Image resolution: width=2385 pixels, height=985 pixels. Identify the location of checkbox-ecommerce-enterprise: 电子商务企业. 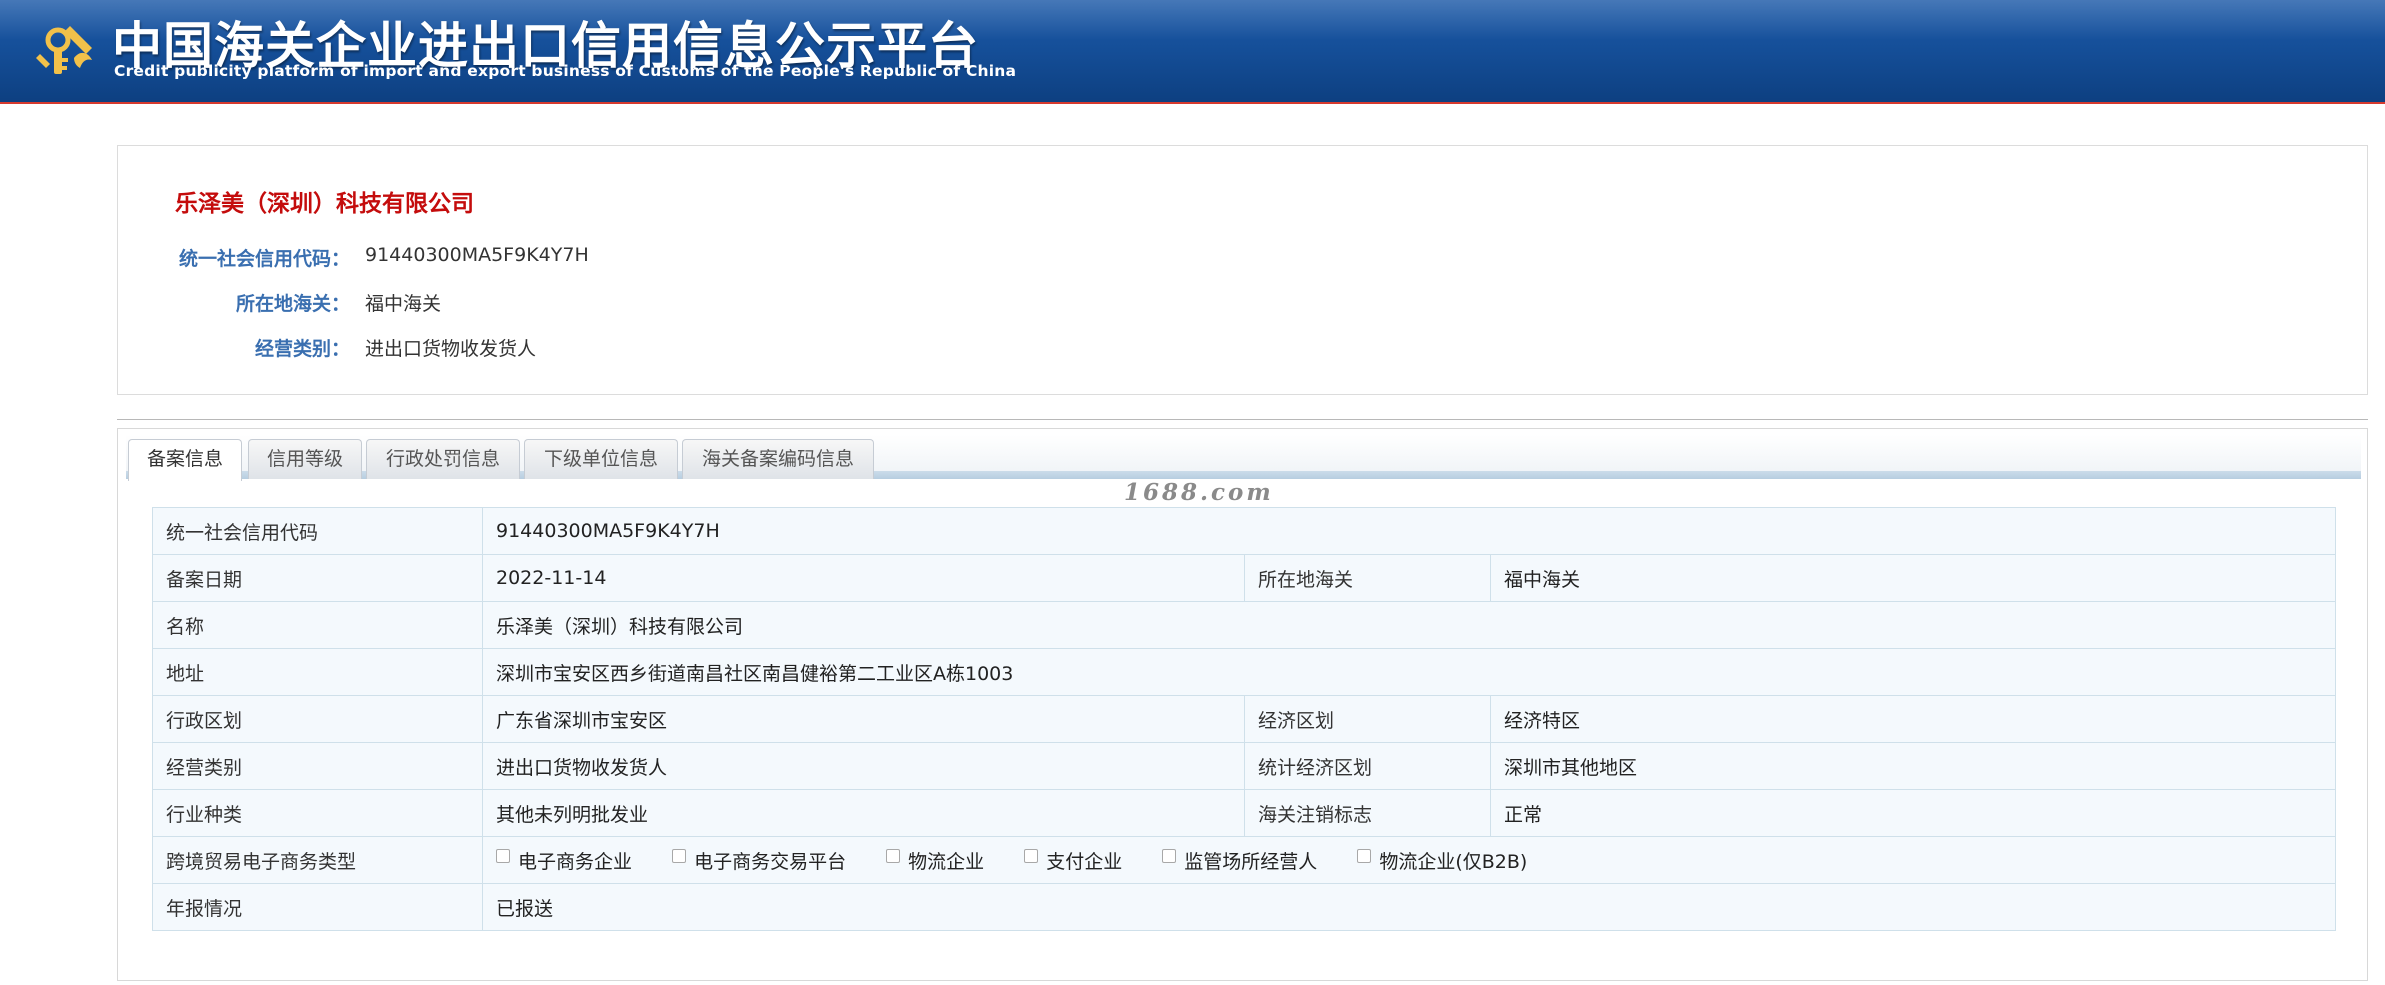
(564, 860).